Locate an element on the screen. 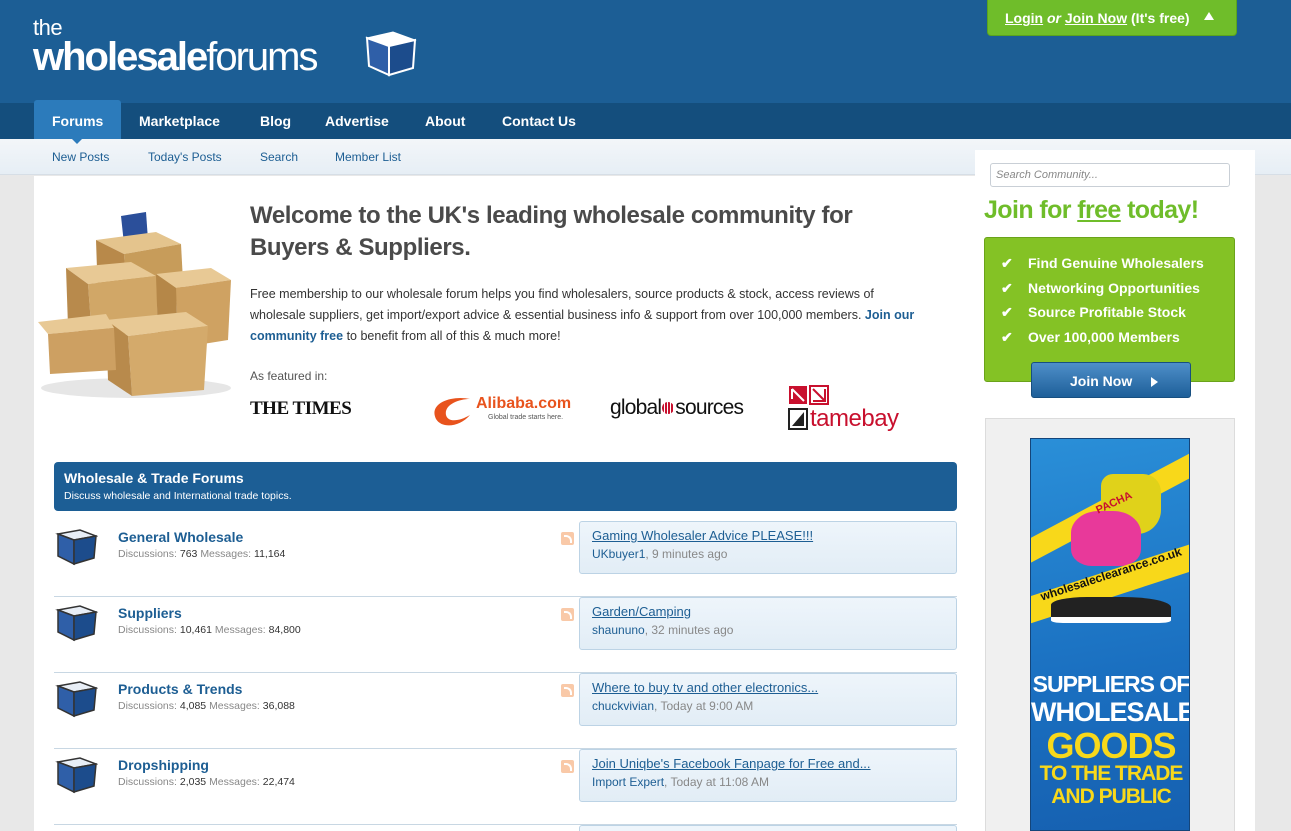 This screenshot has width=1291, height=831. tab-marketplace: Marketplace is located at coordinates (179, 121).